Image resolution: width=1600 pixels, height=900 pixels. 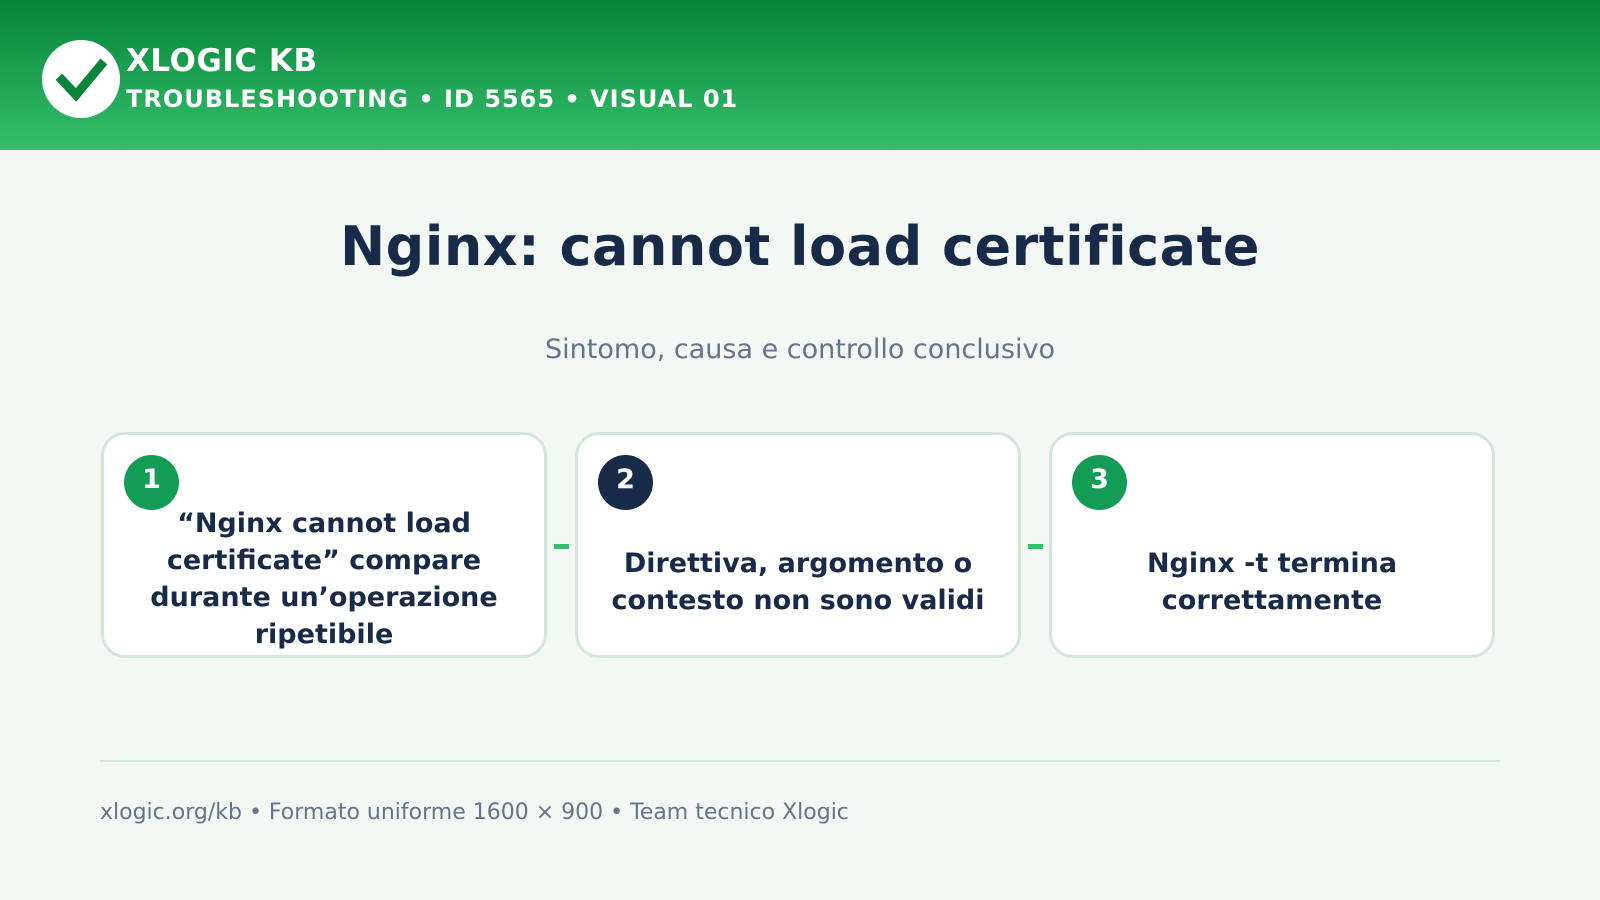 What do you see at coordinates (222, 61) in the screenshot?
I see `brand-name: XLOGIC KB` at bounding box center [222, 61].